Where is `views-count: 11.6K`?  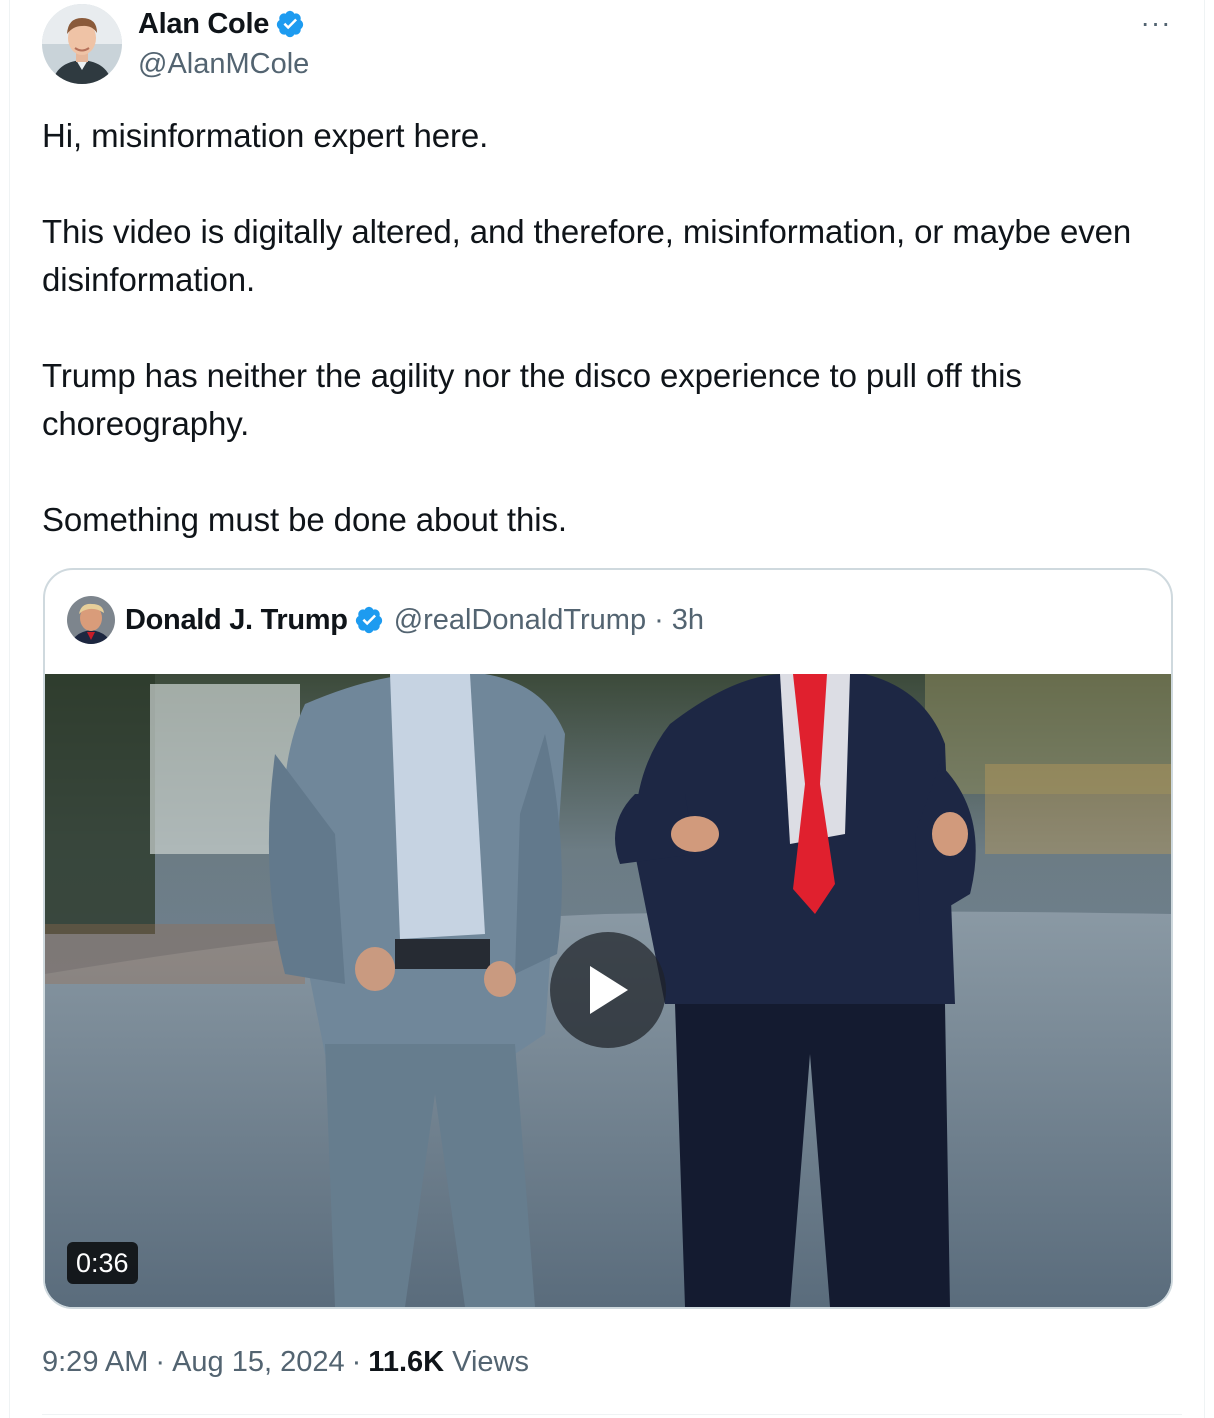
views-count: 11.6K is located at coordinates (406, 1362).